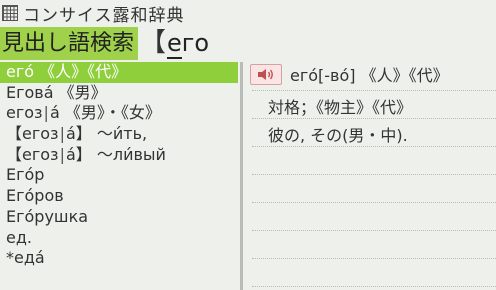 The width and height of the screenshot is (496, 290). Describe the element at coordinates (119, 217) in the screenshot. I see `list-item: Его́рушка` at that location.